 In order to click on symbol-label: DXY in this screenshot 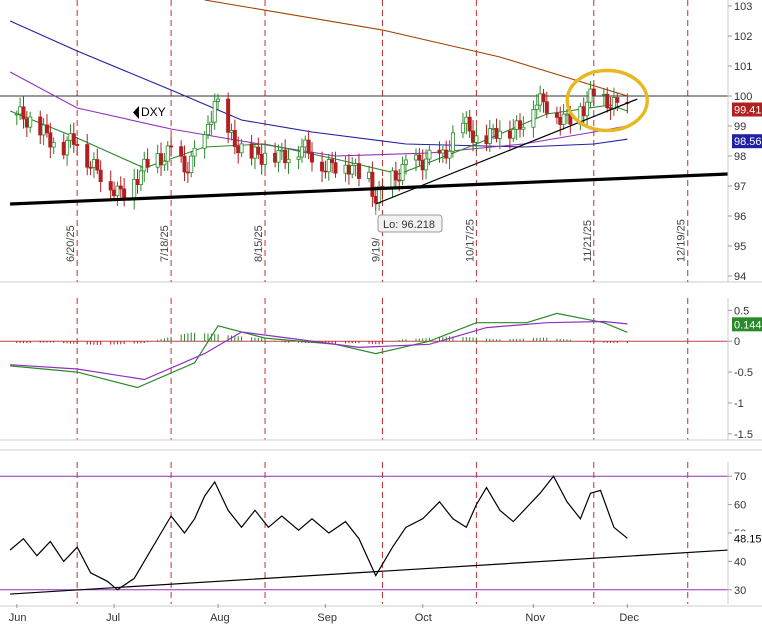, I will do `click(153, 112)`.